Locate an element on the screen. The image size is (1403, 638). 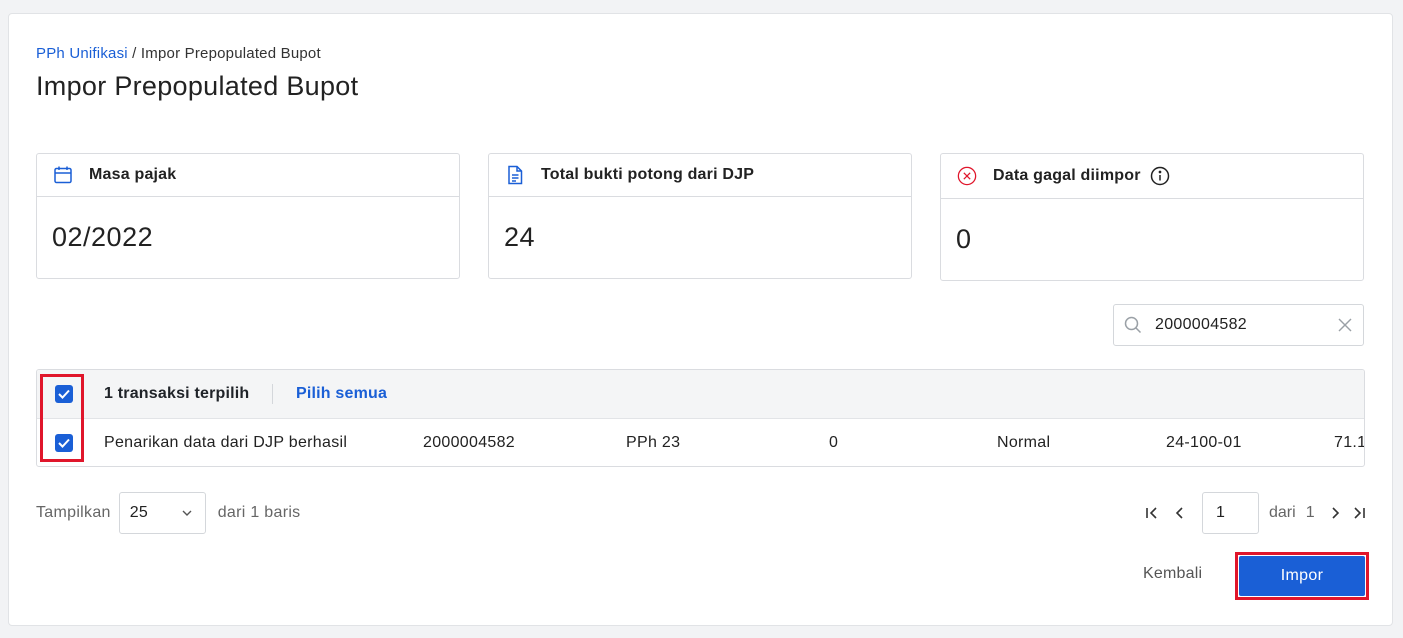
page-title: Impor Prepopulated Bupot is located at coordinates (197, 86).